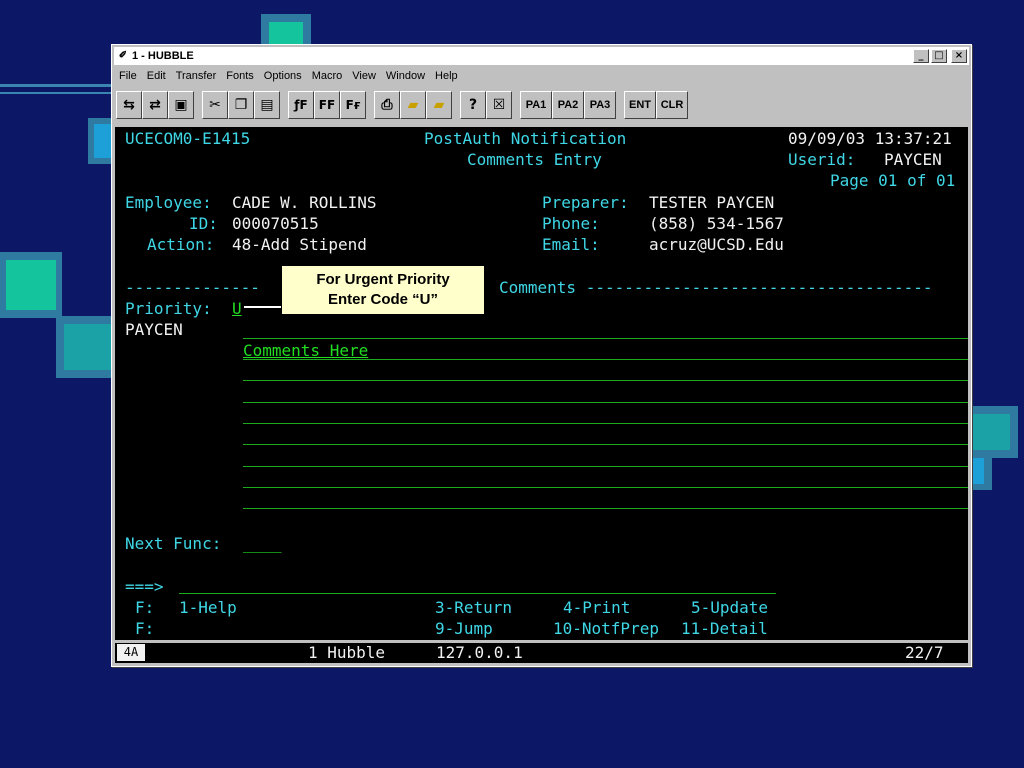  I want to click on comment-line-input: Comments Here, so click(305, 351).